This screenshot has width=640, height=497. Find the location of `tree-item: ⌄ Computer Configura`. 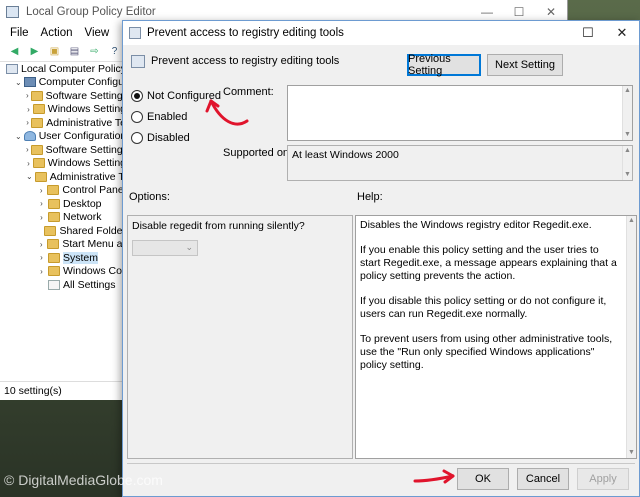

tree-item: ⌄ Computer Configura is located at coordinates (63, 83).